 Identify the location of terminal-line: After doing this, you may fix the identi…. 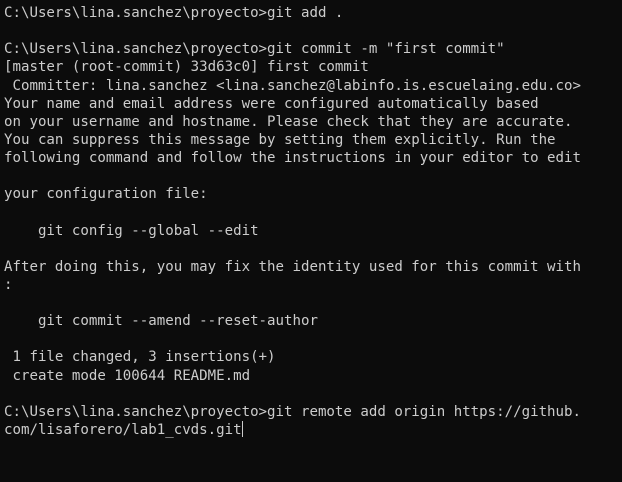
(292, 266).